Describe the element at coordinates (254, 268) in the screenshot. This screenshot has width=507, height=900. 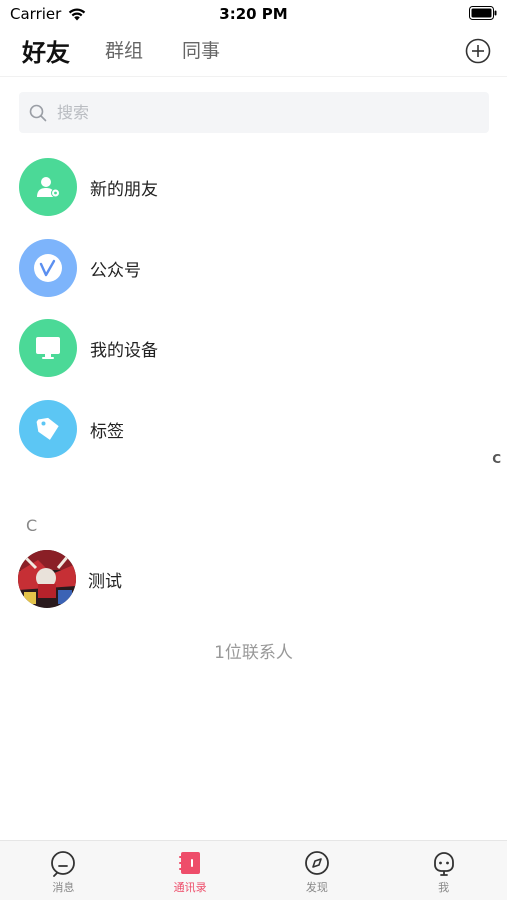
I see `menu-item-official-accounts: 公众号` at that location.